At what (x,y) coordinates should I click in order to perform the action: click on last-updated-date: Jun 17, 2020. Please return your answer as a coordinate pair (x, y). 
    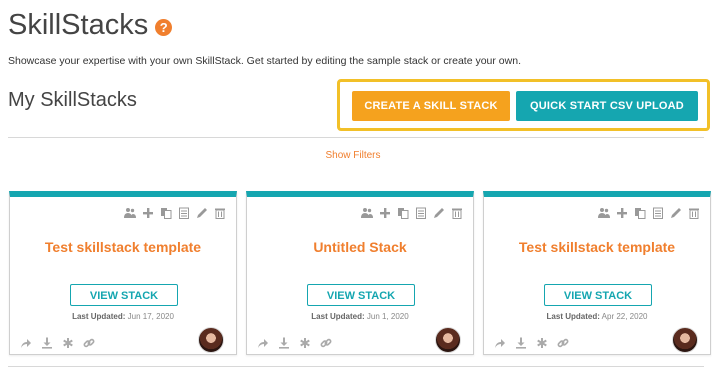
    Looking at the image, I should click on (150, 316).